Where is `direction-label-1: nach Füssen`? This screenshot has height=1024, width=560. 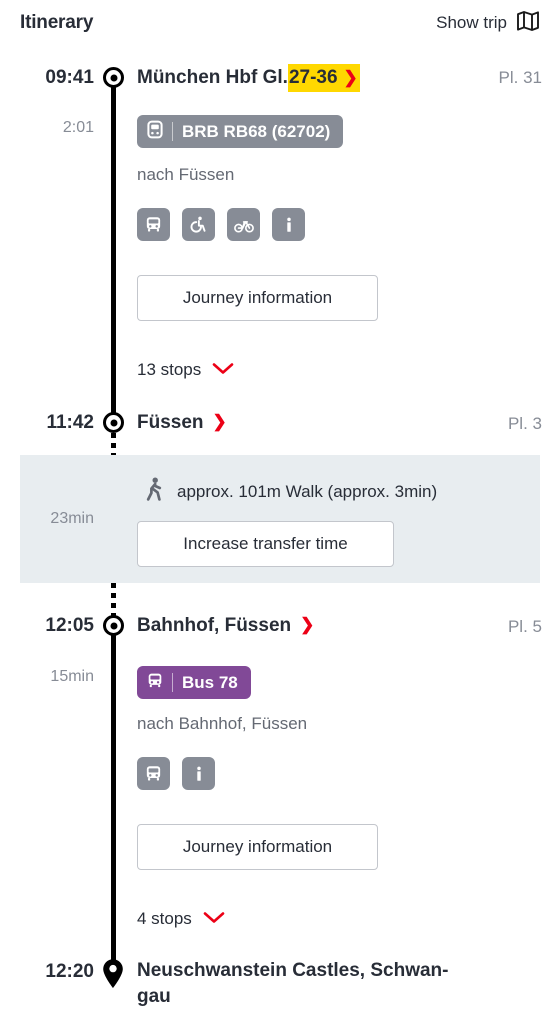
direction-label-1: nach Füssen is located at coordinates (186, 174).